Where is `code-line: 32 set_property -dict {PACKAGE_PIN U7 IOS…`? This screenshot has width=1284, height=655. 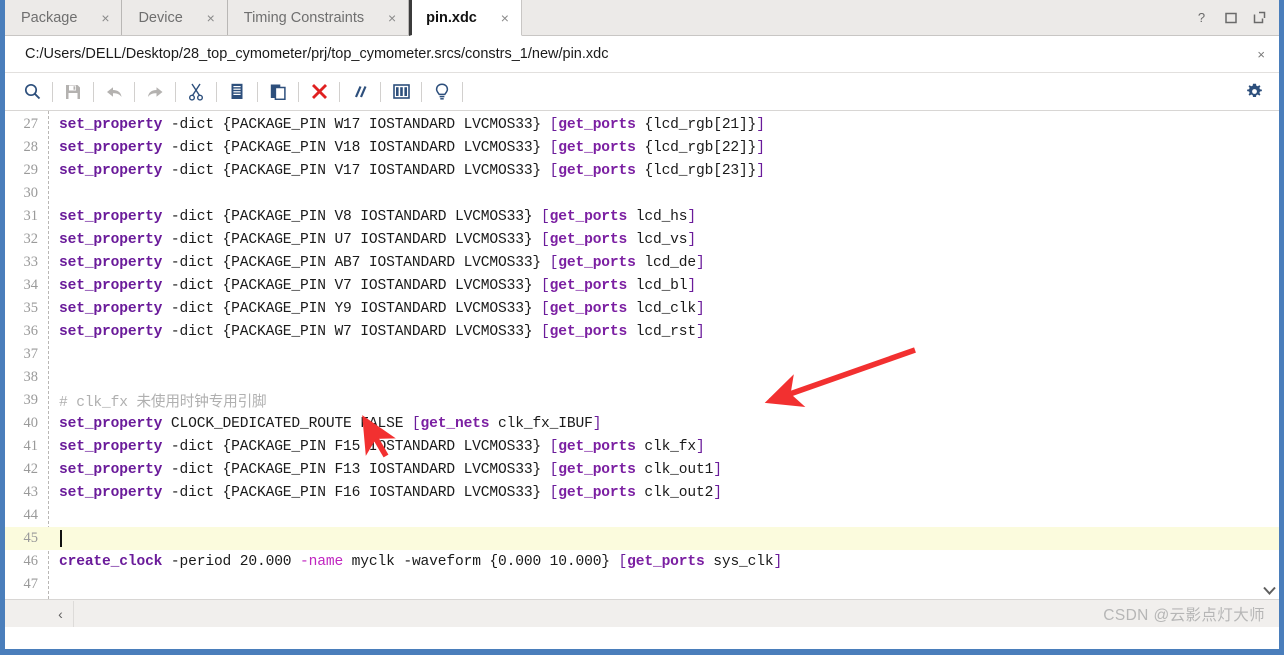 code-line: 32 set_property -dict {PACKAGE_PIN U7 IOS… is located at coordinates (642, 239).